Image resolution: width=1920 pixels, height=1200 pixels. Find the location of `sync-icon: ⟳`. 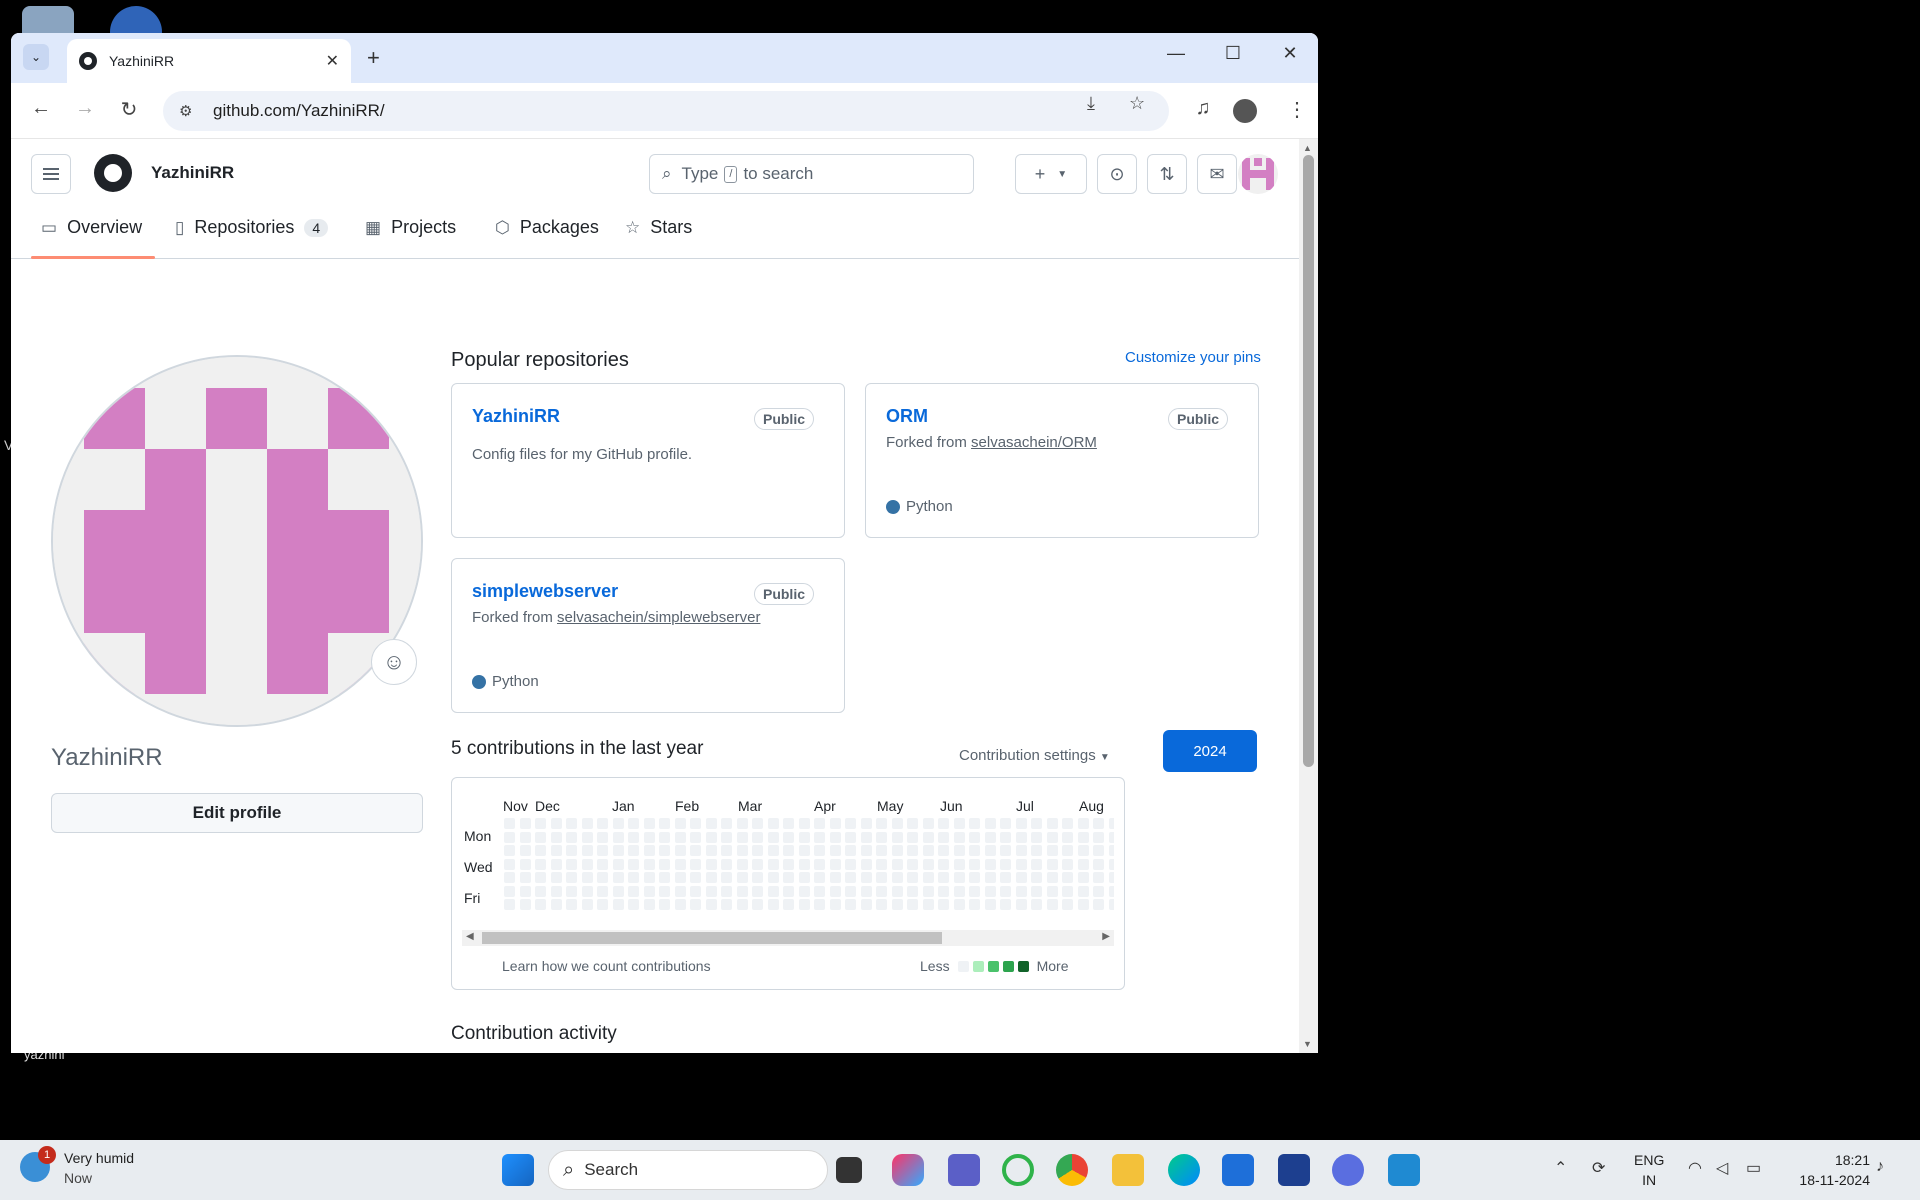

sync-icon: ⟳ is located at coordinates (1598, 1168).